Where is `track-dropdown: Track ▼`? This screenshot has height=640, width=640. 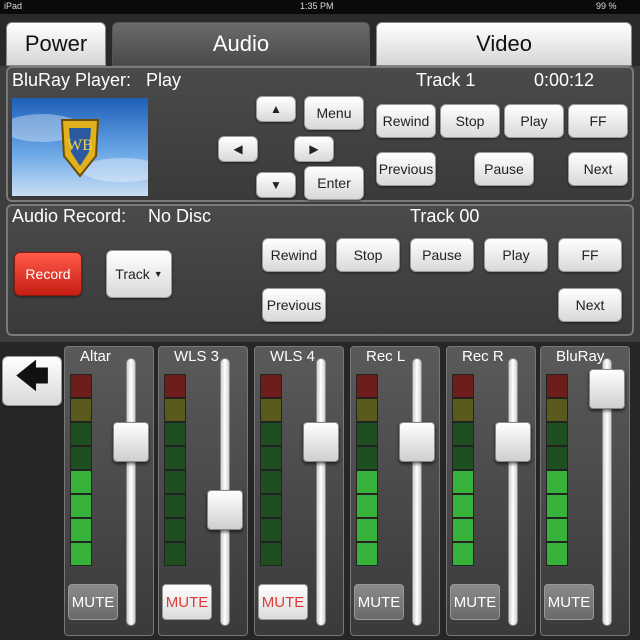 track-dropdown: Track ▼ is located at coordinates (139, 274).